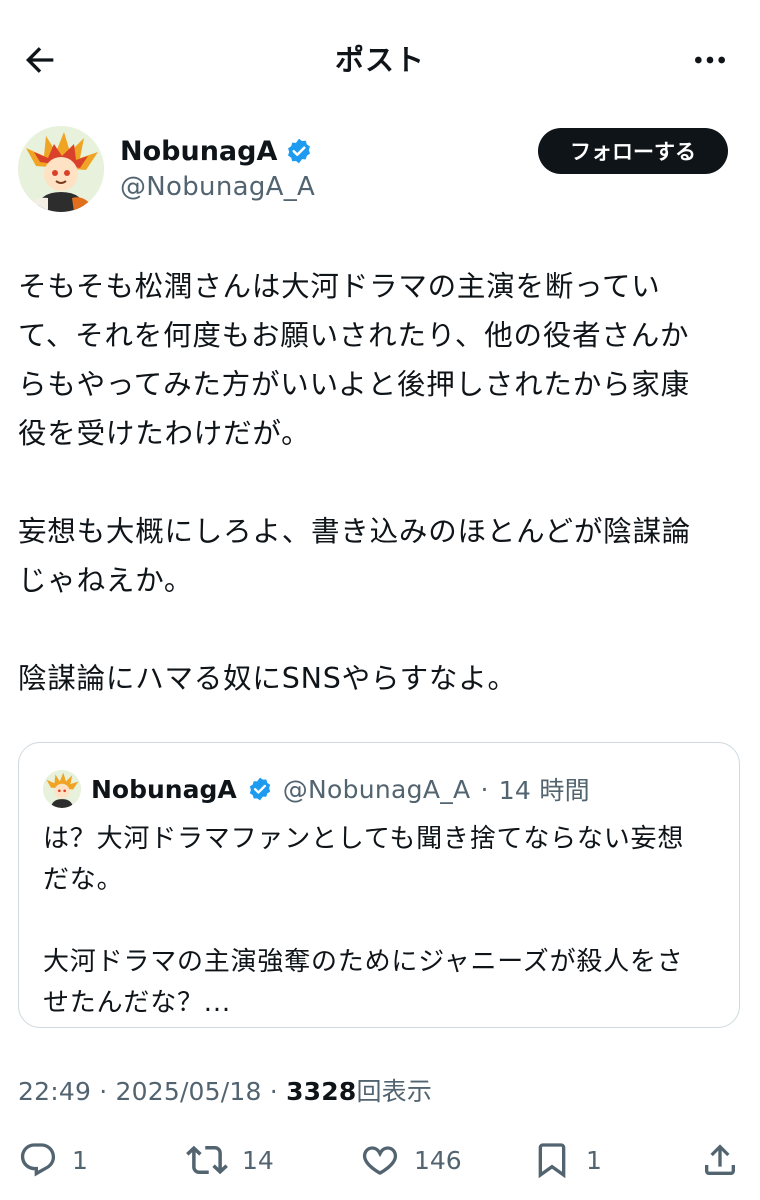  I want to click on like-count: 146, so click(438, 1160).